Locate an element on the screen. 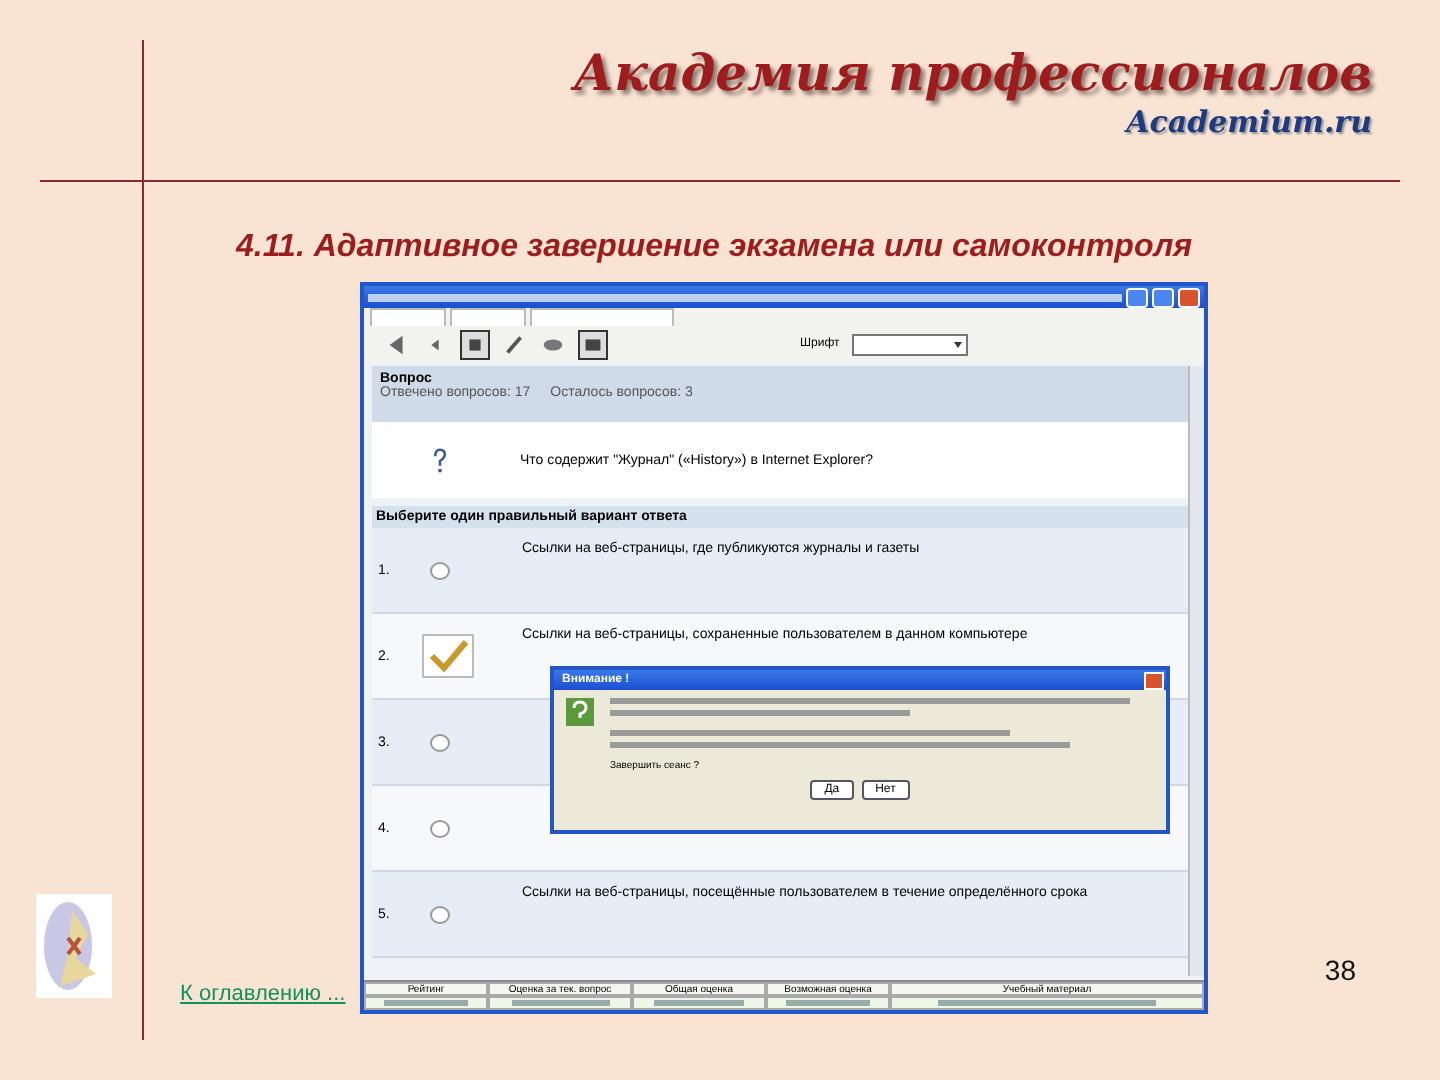  page-number: 38 is located at coordinates (1340, 970).